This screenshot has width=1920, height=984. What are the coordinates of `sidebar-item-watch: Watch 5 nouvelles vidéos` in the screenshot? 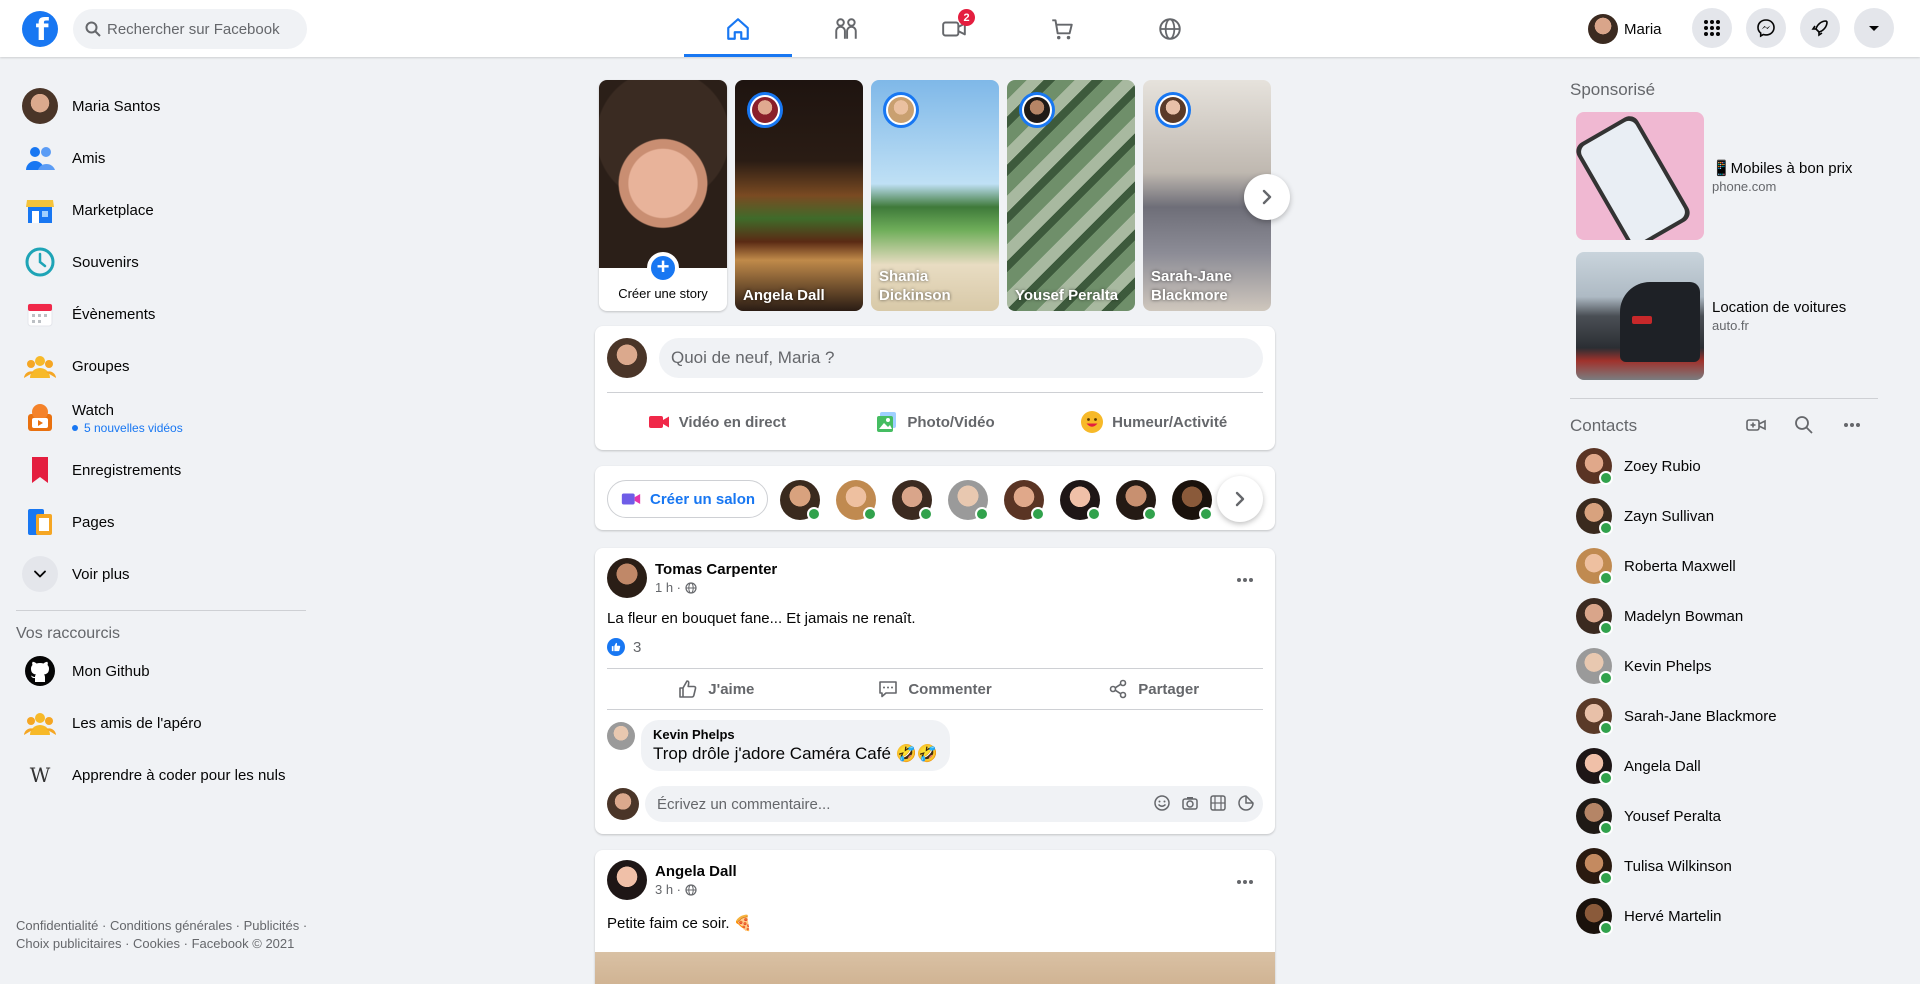 It's located at (161, 418).